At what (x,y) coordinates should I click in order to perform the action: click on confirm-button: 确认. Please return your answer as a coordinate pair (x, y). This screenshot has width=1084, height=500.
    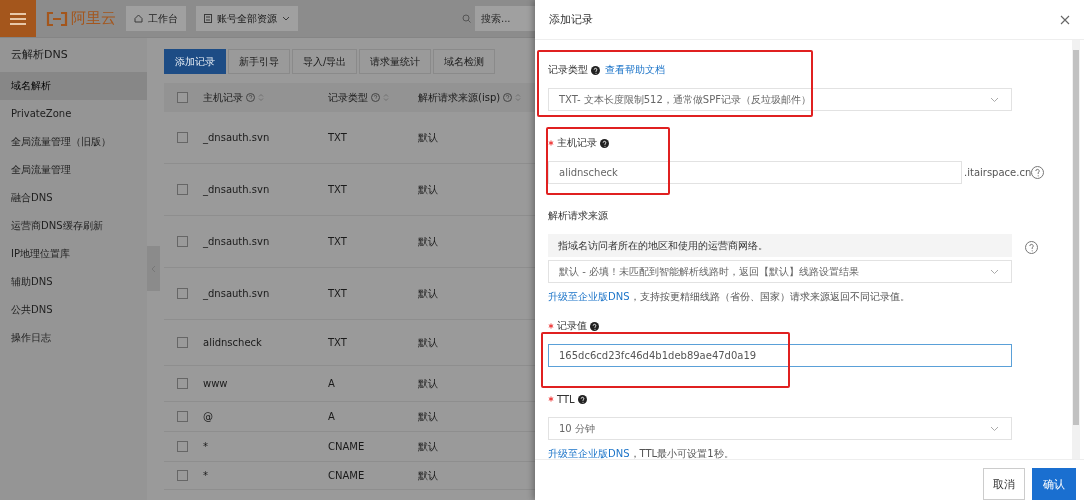
    Looking at the image, I should click on (1054, 484).